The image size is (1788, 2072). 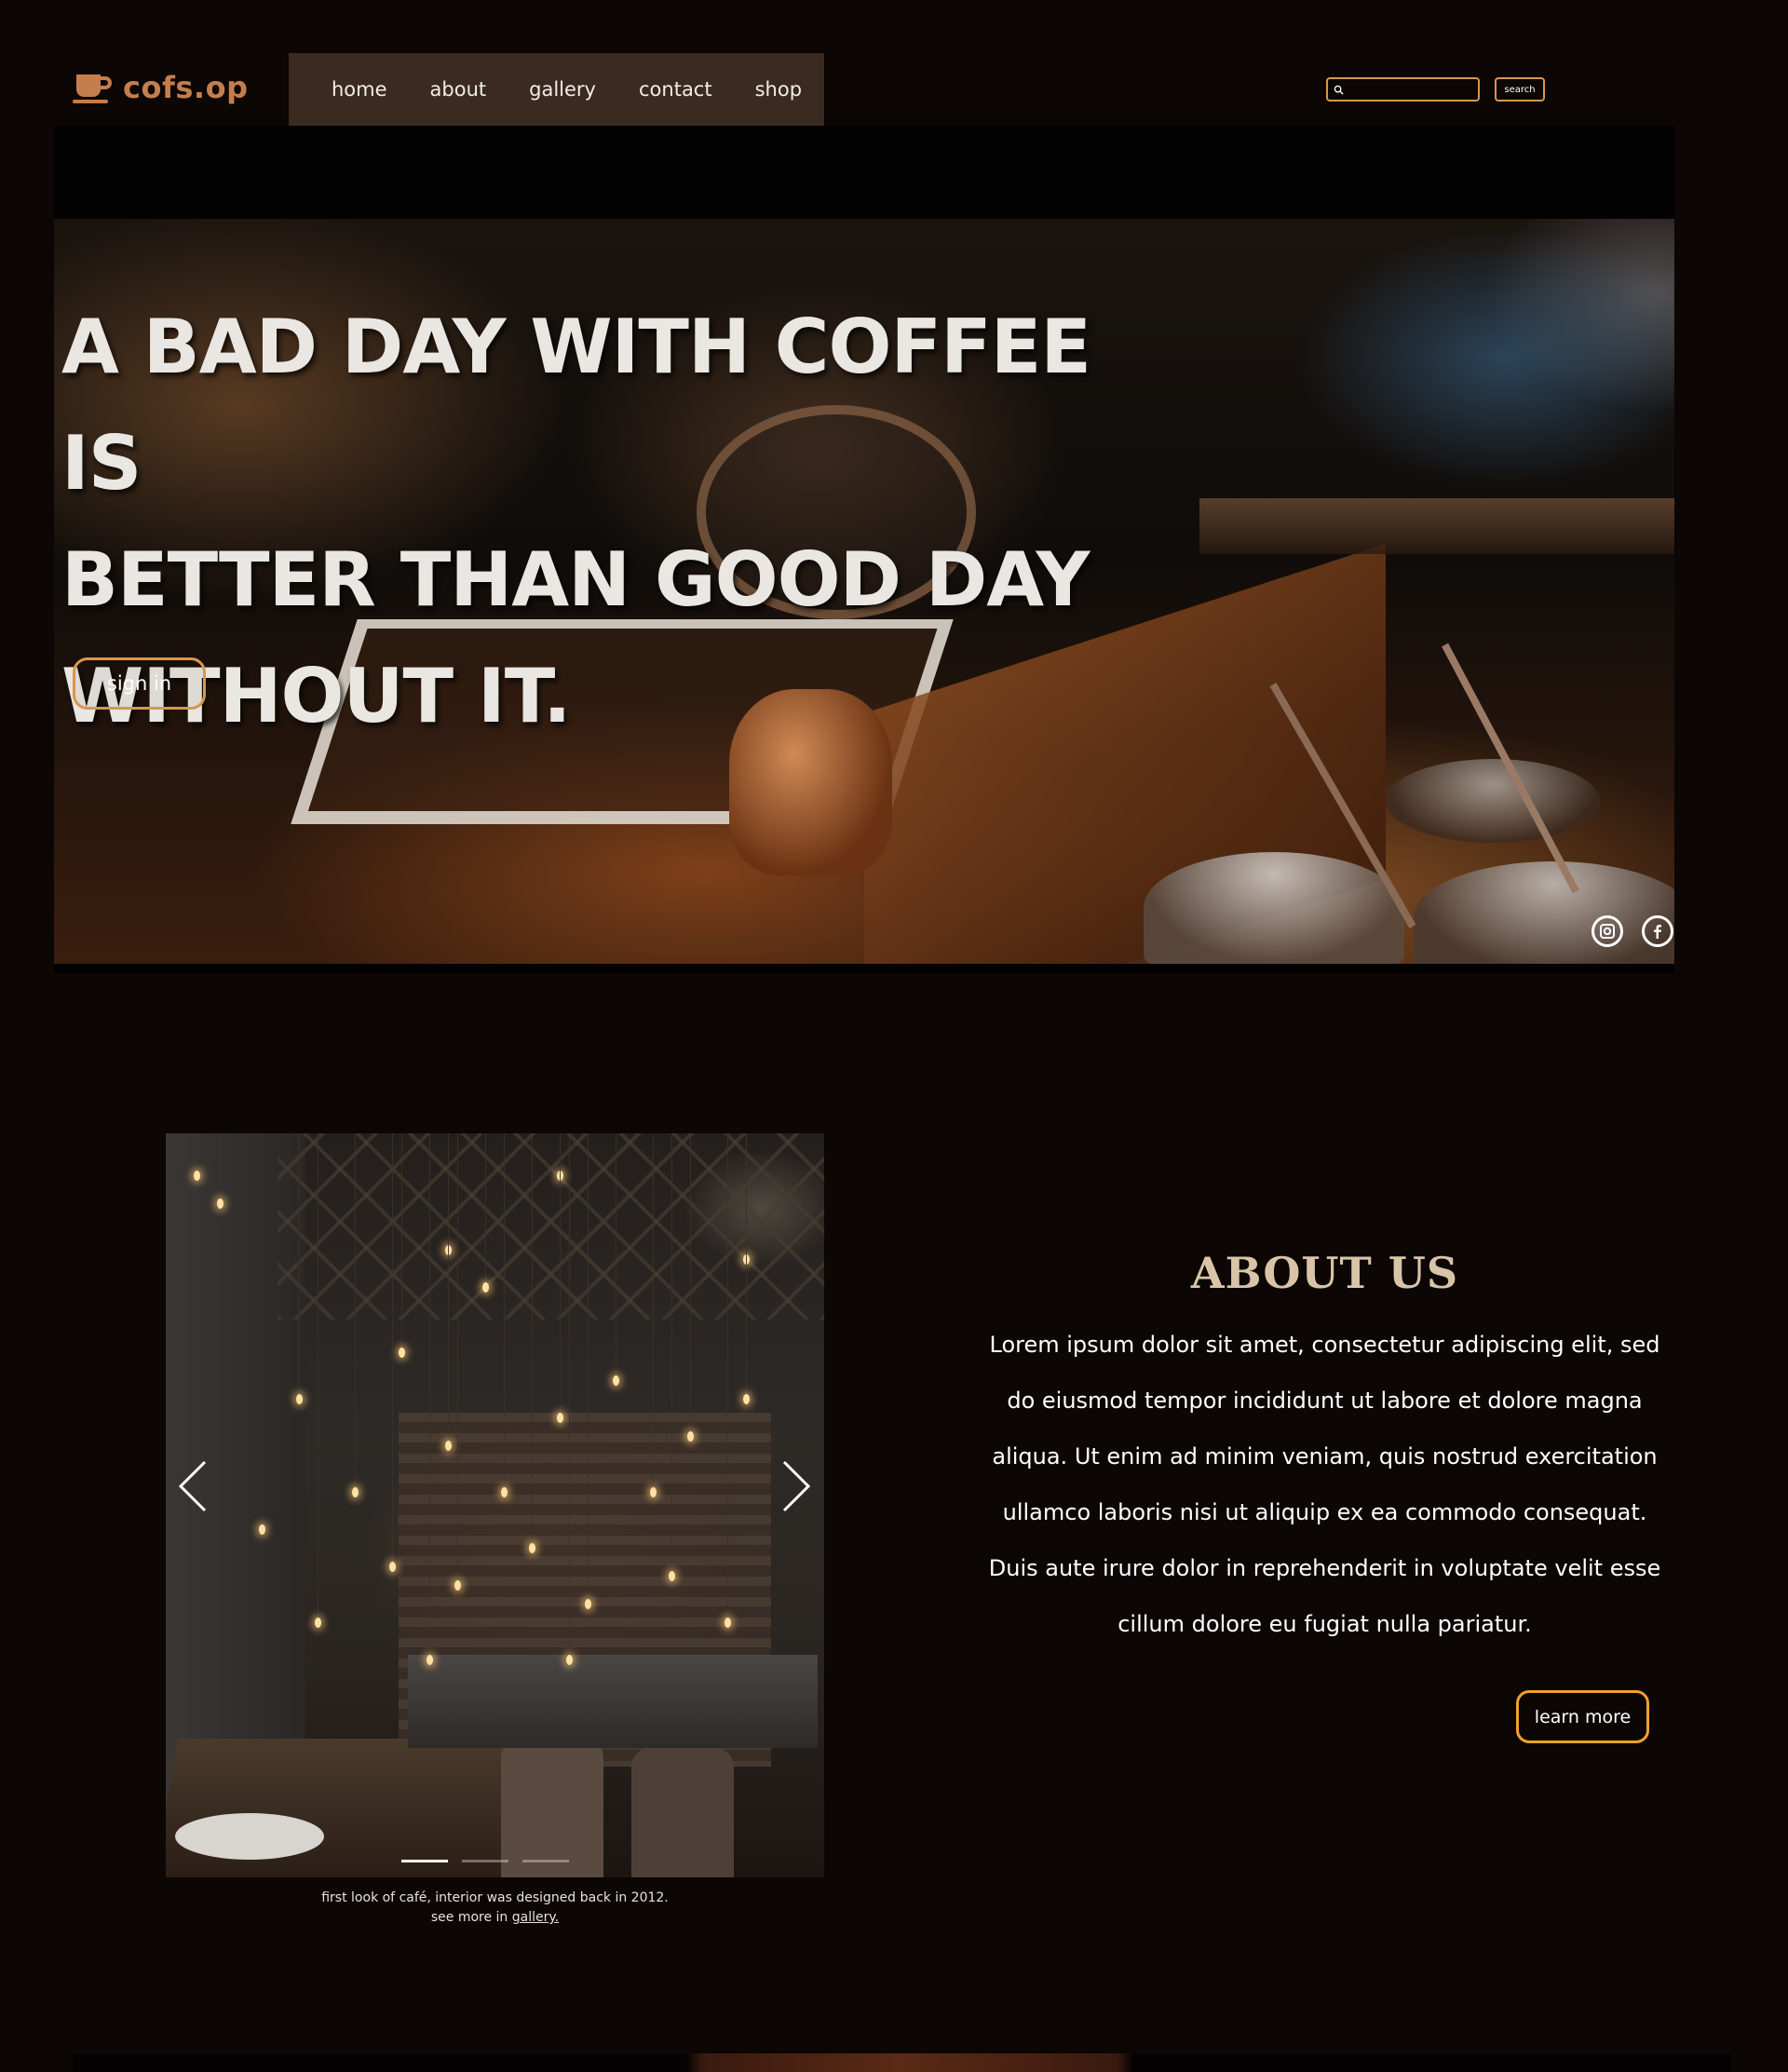 I want to click on carousel-image, so click(x=495, y=1505).